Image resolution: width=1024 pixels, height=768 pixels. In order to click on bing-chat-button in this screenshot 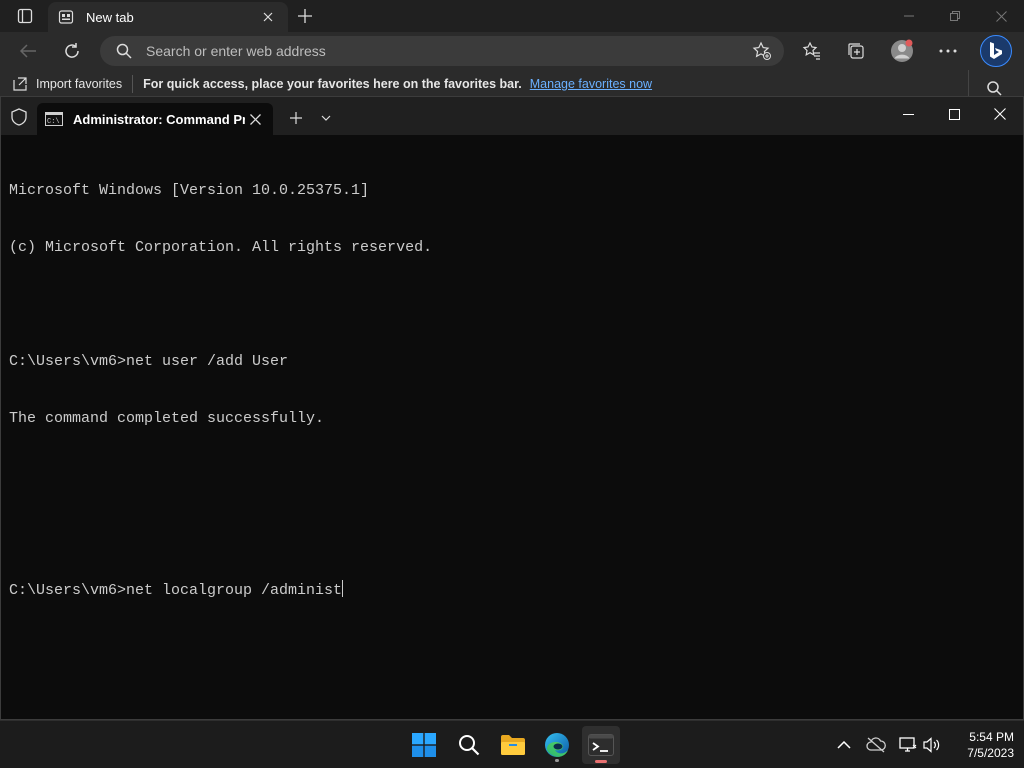, I will do `click(996, 51)`.